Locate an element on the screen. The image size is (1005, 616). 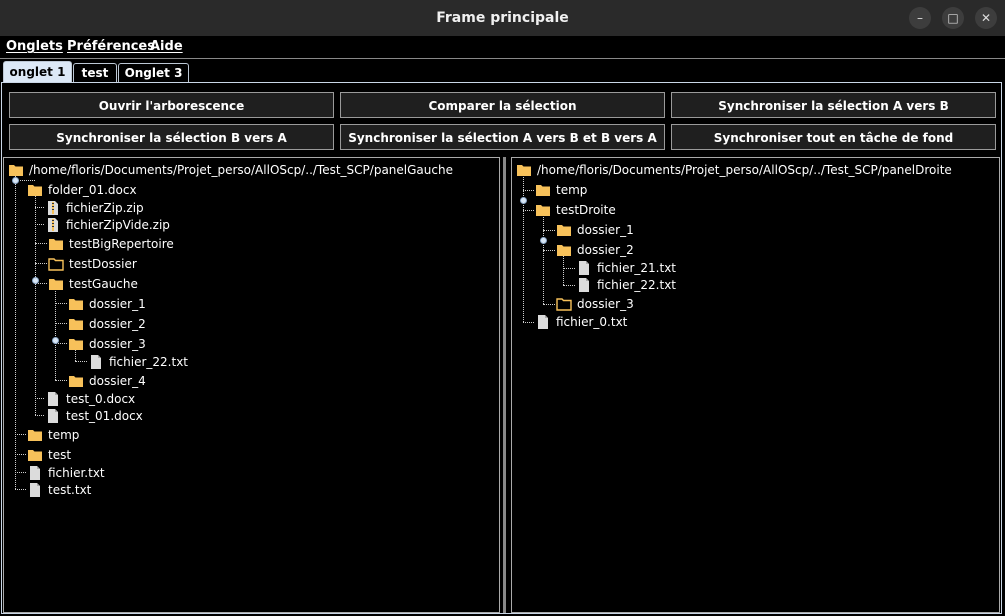
tree-node-label: test_01.docx is located at coordinates (104, 416).